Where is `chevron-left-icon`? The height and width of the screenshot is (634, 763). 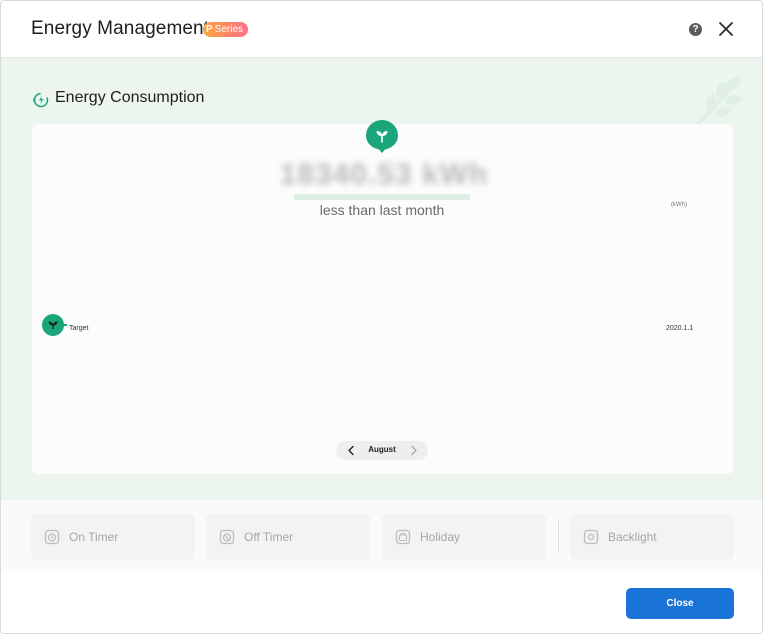
chevron-left-icon is located at coordinates (351, 450).